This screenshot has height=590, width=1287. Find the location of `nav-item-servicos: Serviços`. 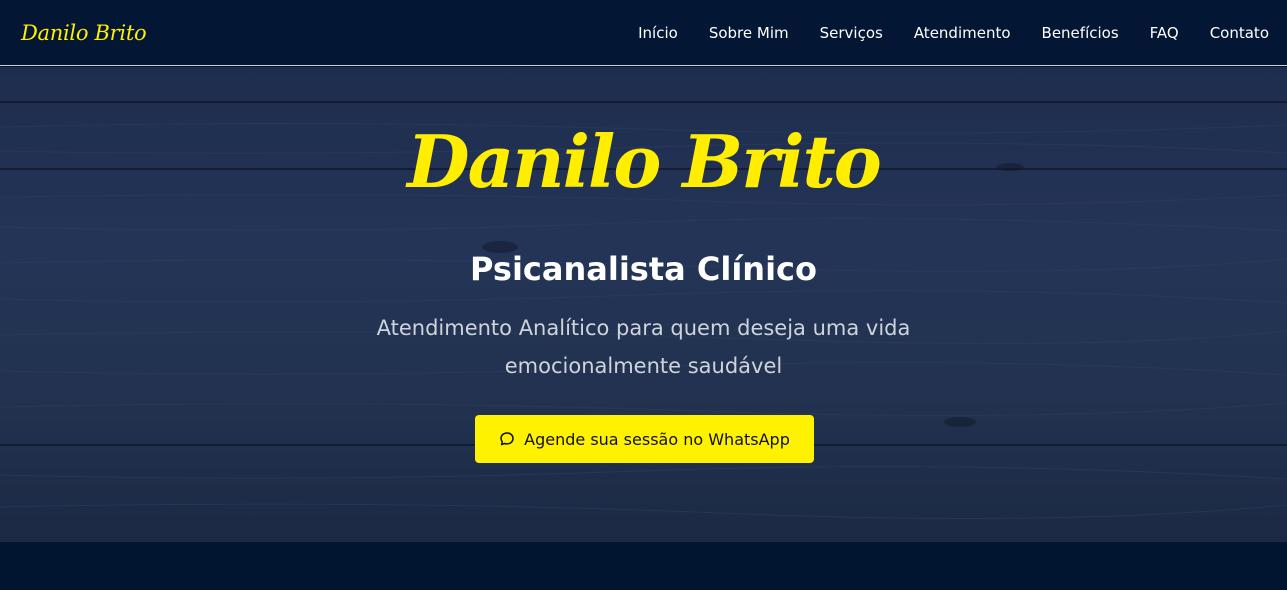

nav-item-servicos: Serviços is located at coordinates (851, 33).